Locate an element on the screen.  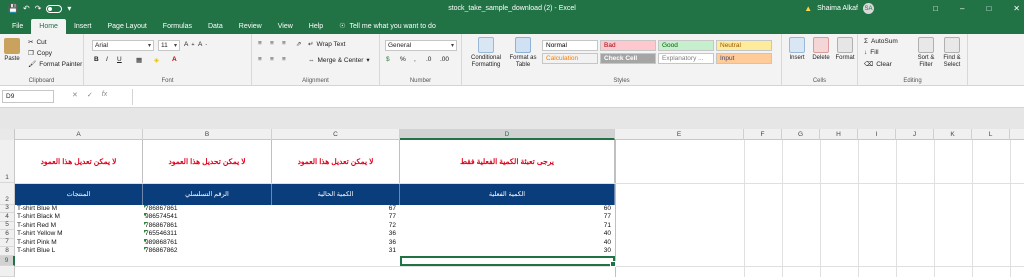
borders-icon: ▦ is located at coordinates (139, 60).